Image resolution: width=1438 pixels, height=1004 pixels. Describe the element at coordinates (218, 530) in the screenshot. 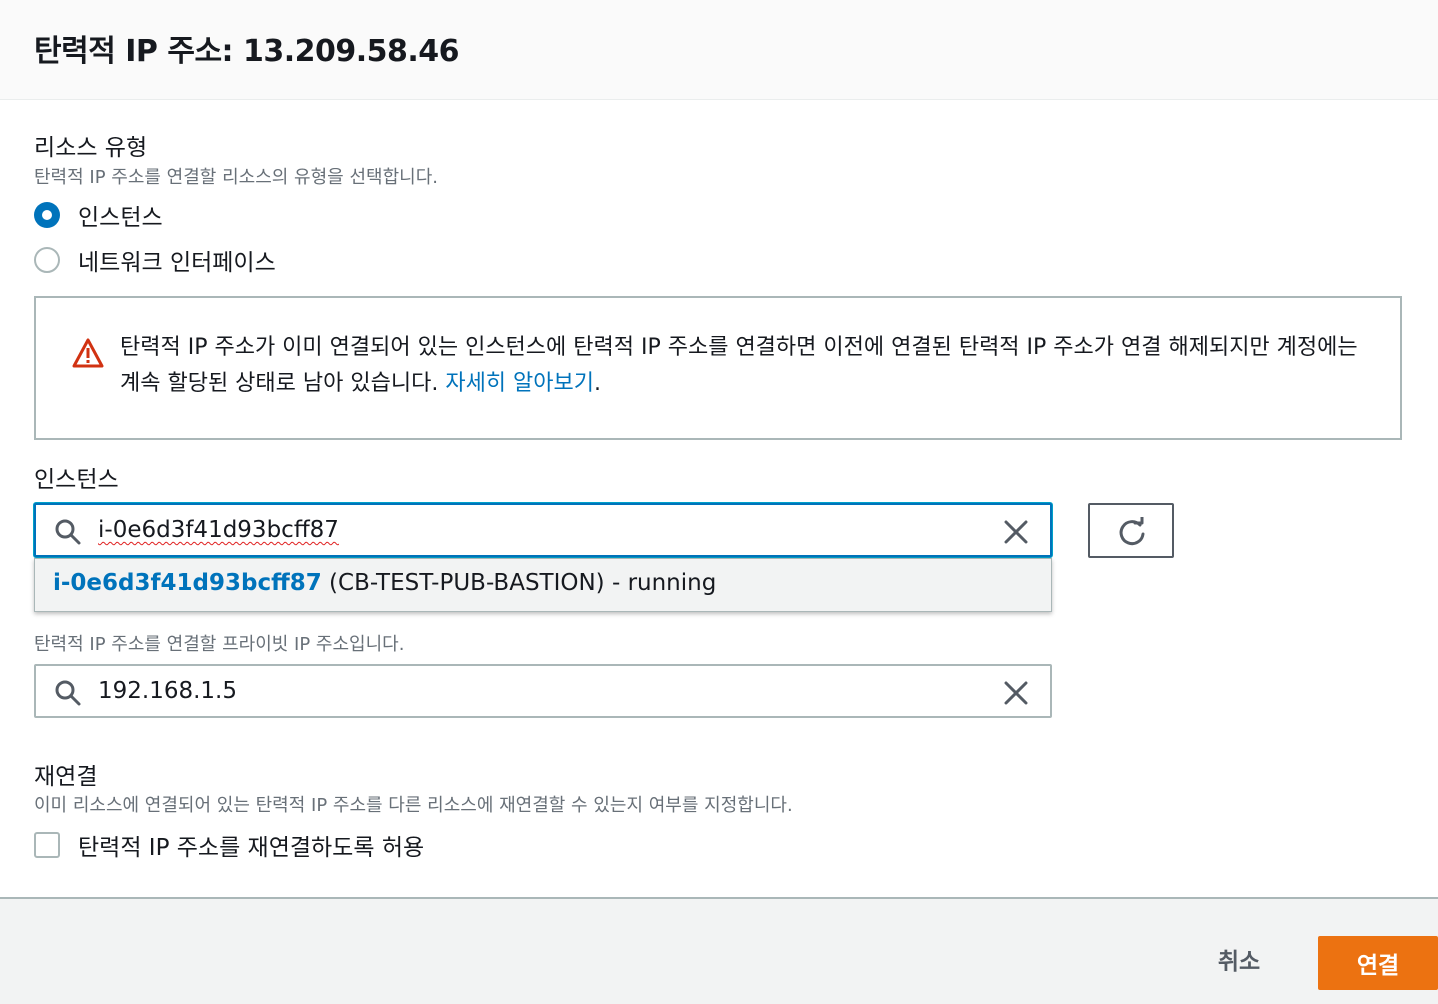

I see `instance-input-value: i-0e6d3f41d93bcff87` at that location.